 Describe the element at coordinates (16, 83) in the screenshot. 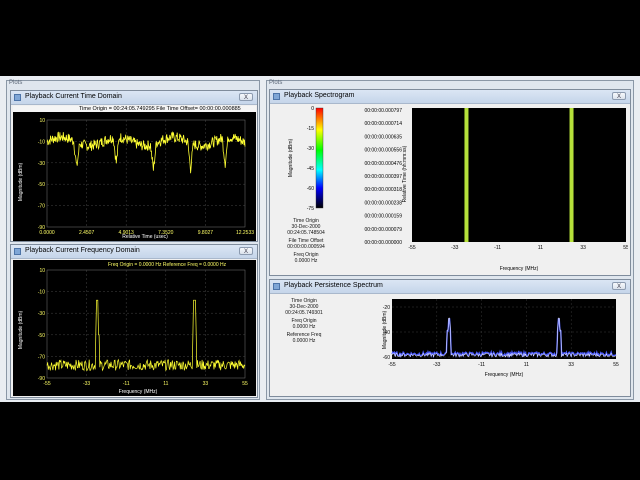

I see `left-panel-title: Plots` at that location.